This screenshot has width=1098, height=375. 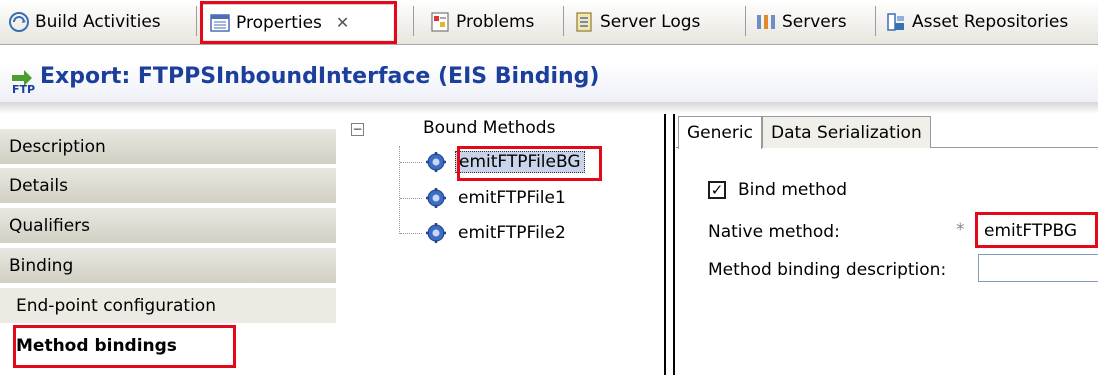 I want to click on tab-label: Server Logs, so click(x=650, y=22).